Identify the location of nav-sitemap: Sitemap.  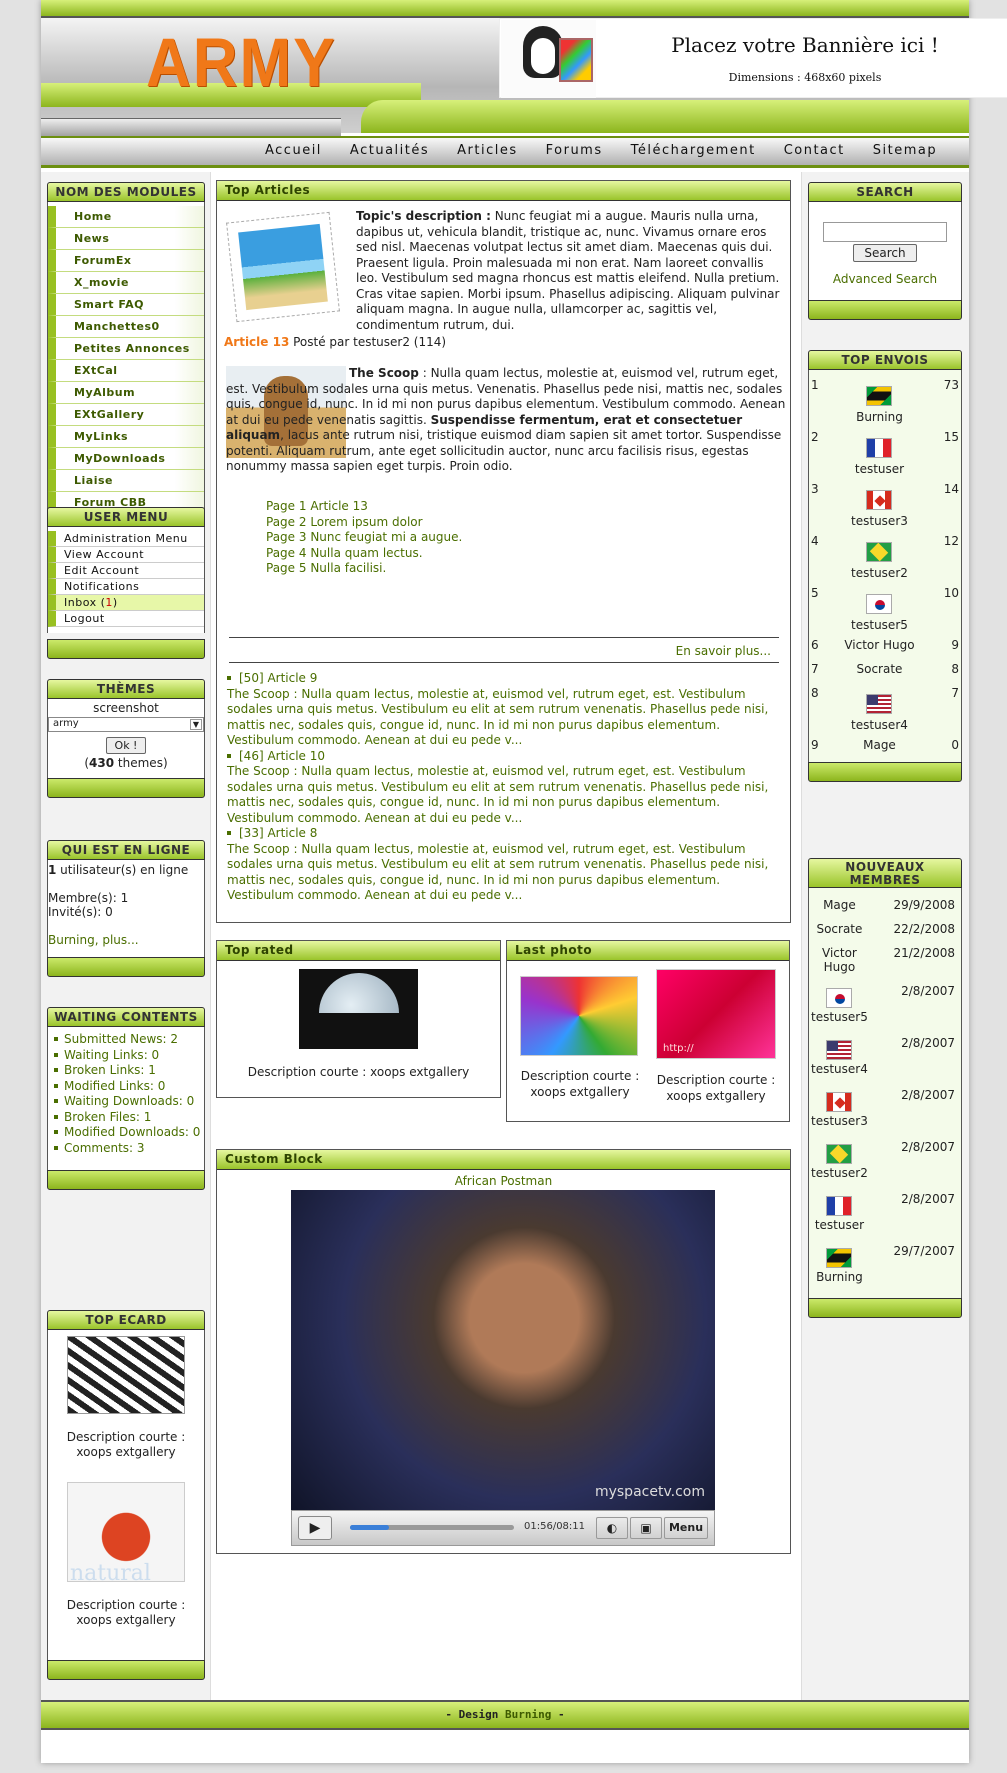
(905, 150).